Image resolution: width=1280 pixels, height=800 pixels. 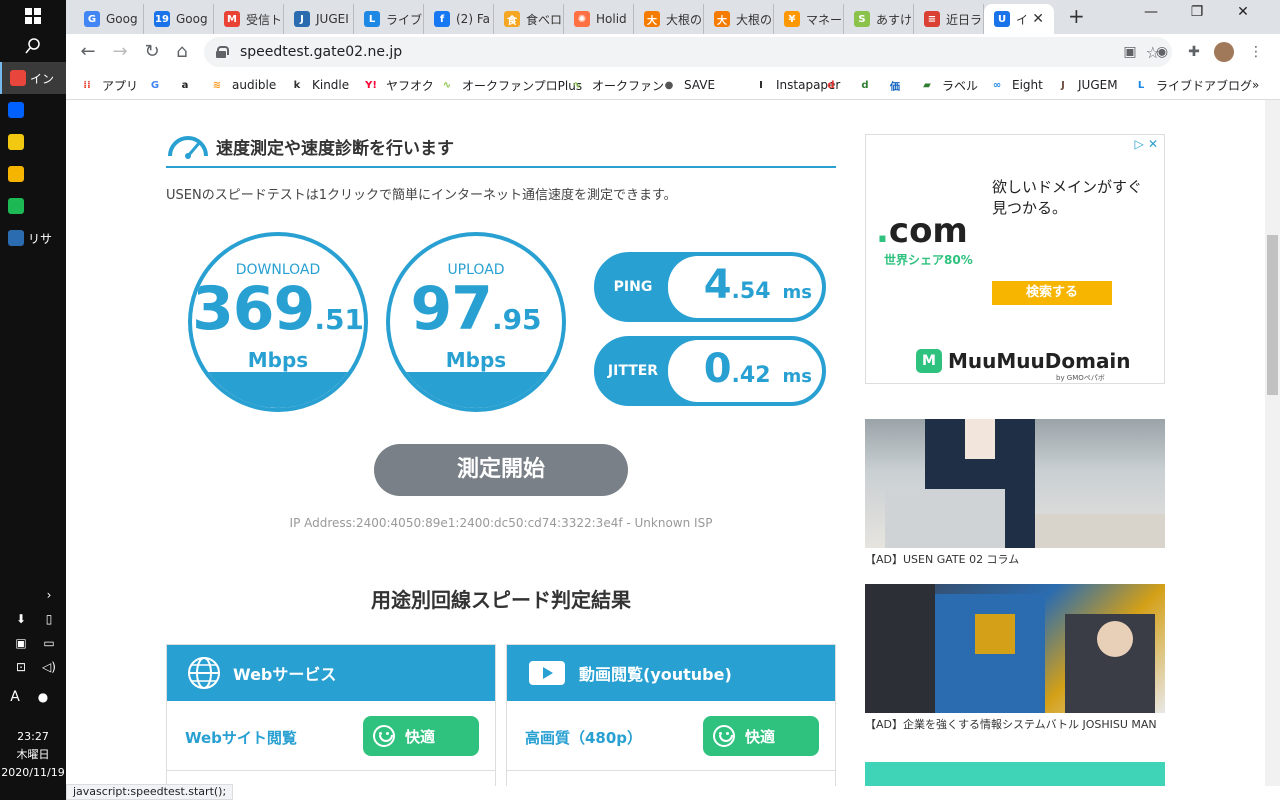 I want to click on close-window-icon: ✕, so click(x=1243, y=12).